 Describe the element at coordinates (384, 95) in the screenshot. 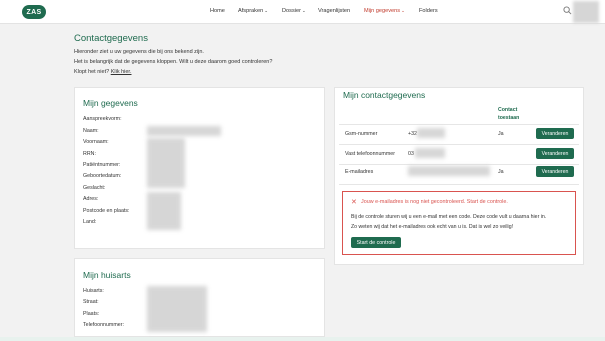

I see `contactgegevens-title: Mijn contactgegevens` at that location.